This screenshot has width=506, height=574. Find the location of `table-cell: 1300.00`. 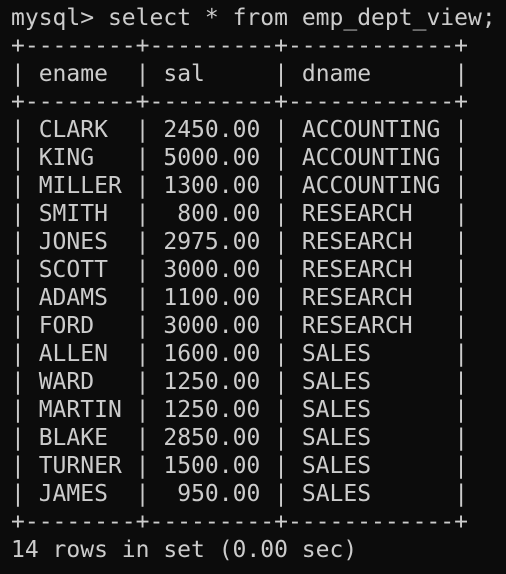

table-cell: 1300.00 is located at coordinates (212, 186).